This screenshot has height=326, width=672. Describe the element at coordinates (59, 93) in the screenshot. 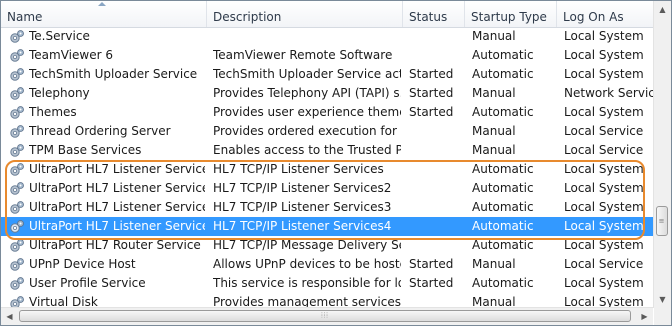

I see `cell-name: Telephony` at that location.